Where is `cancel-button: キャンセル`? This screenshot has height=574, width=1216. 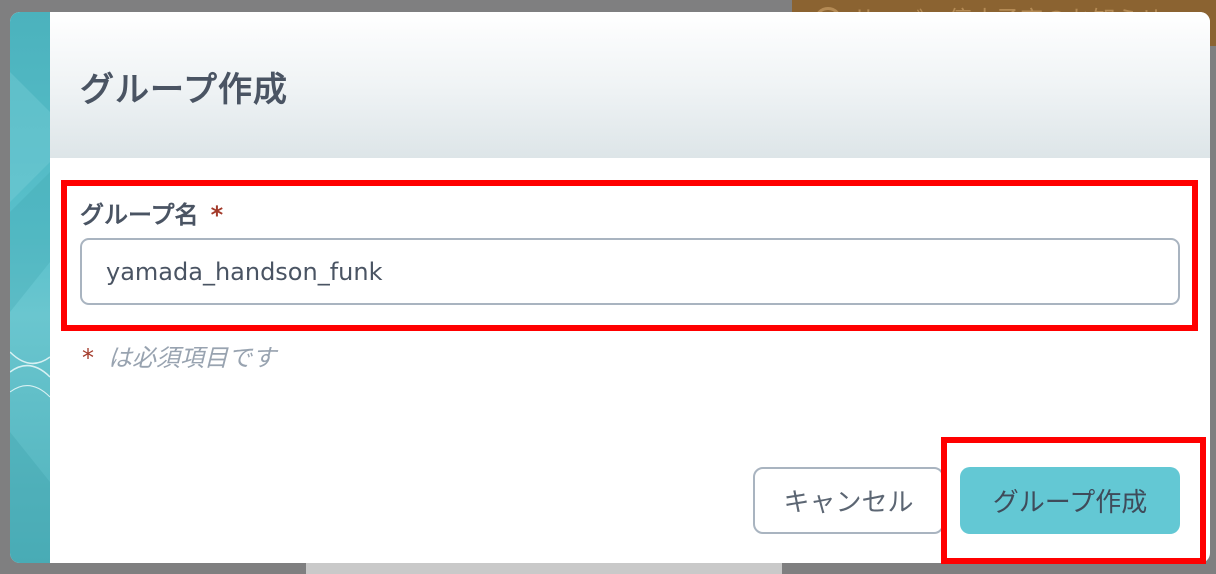
cancel-button: キャンセル is located at coordinates (848, 500).